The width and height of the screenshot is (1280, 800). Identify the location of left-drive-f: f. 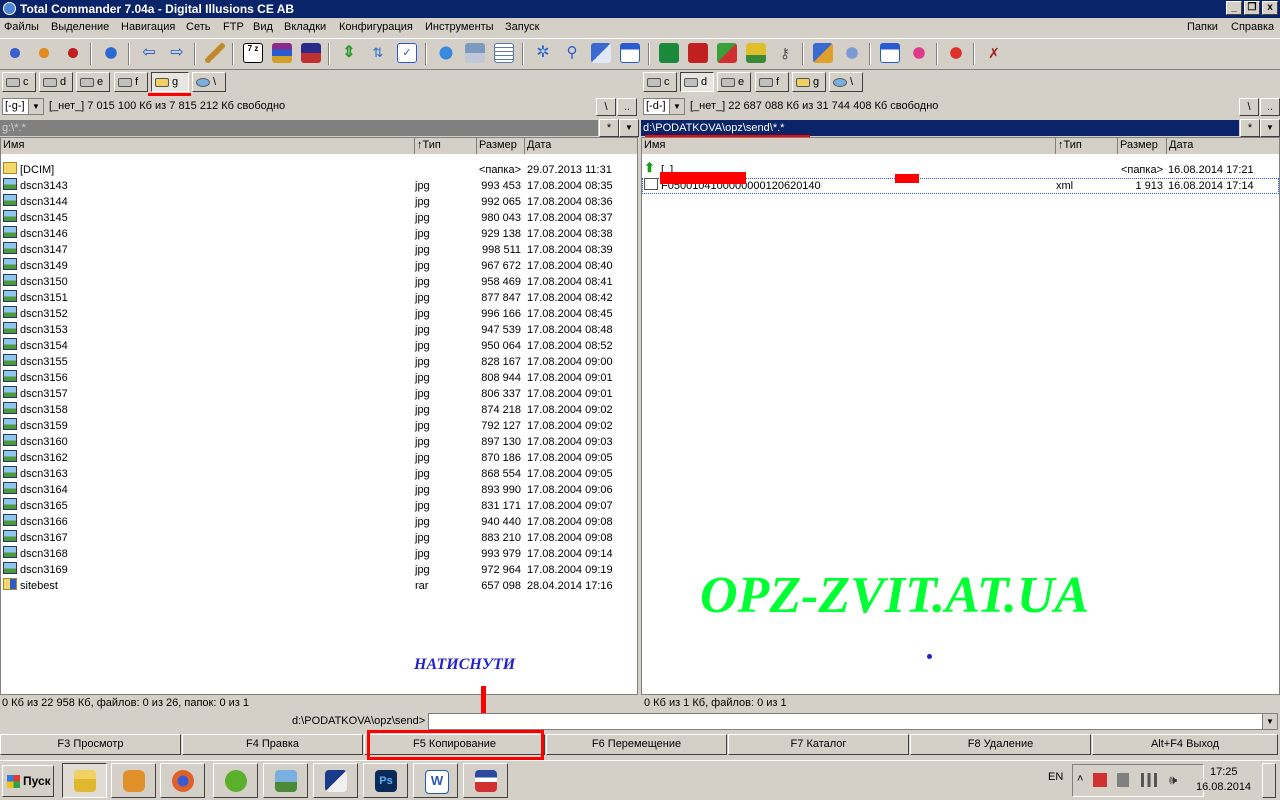
(131, 82).